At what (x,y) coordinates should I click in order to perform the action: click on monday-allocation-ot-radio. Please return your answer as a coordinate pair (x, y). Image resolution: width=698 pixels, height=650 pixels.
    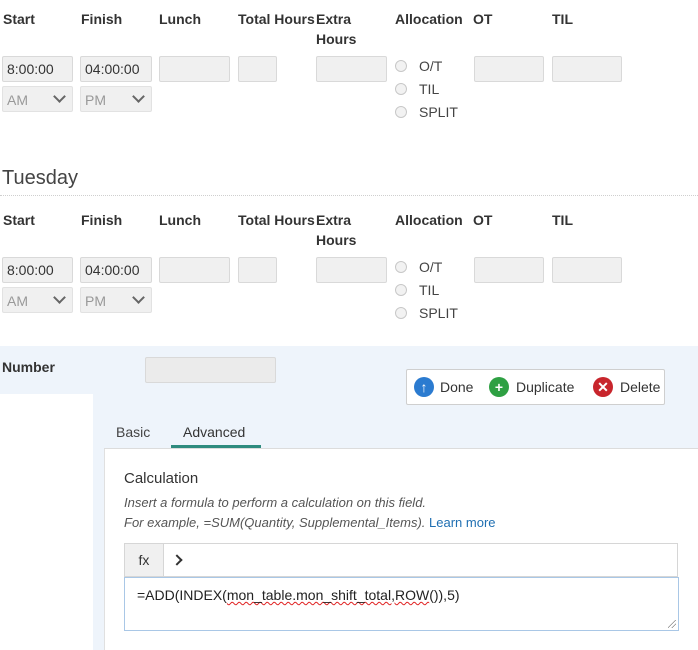
    Looking at the image, I should click on (401, 66).